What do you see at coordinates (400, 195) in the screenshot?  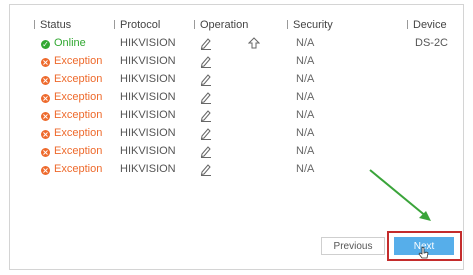 I see `green-arrow-icon` at bounding box center [400, 195].